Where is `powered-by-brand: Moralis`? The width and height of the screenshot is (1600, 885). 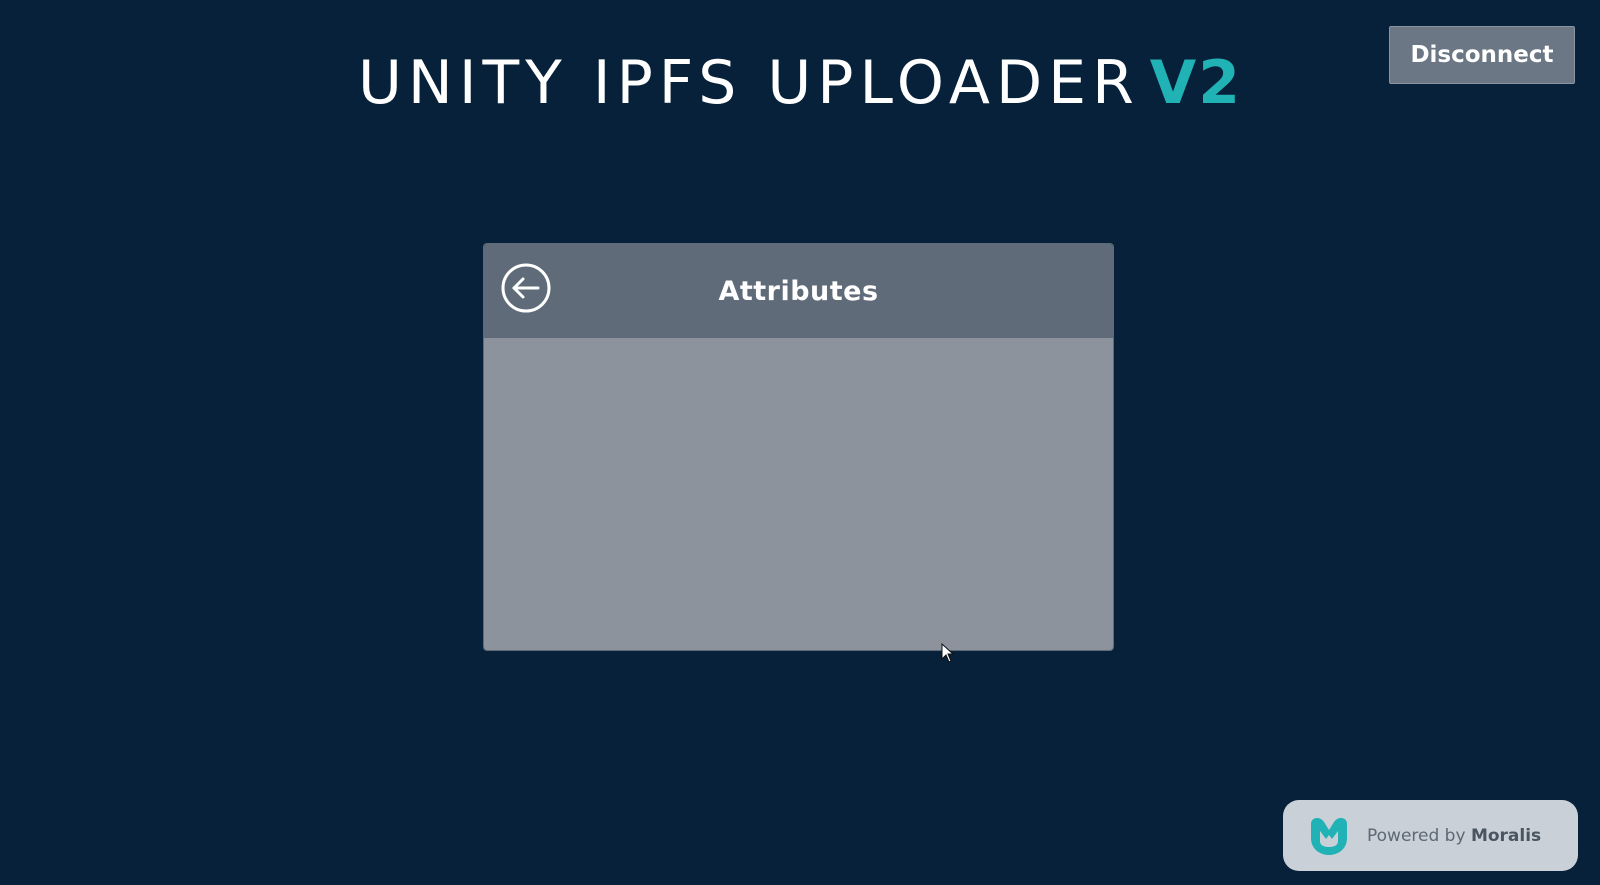
powered-by-brand: Moralis is located at coordinates (1506, 835).